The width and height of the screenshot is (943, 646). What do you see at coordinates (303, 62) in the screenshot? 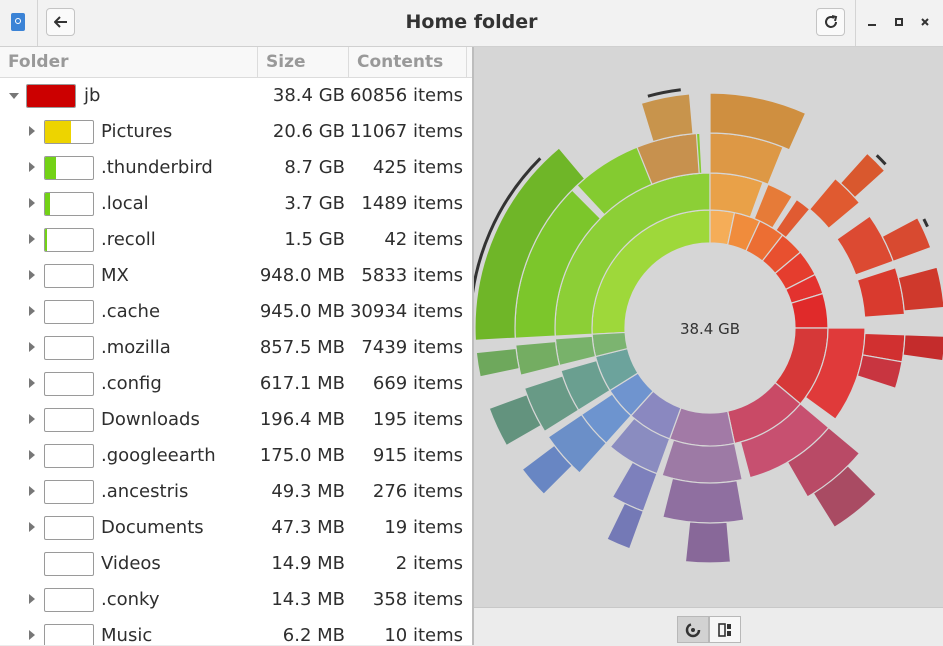
I see `column-header-size: Size` at bounding box center [303, 62].